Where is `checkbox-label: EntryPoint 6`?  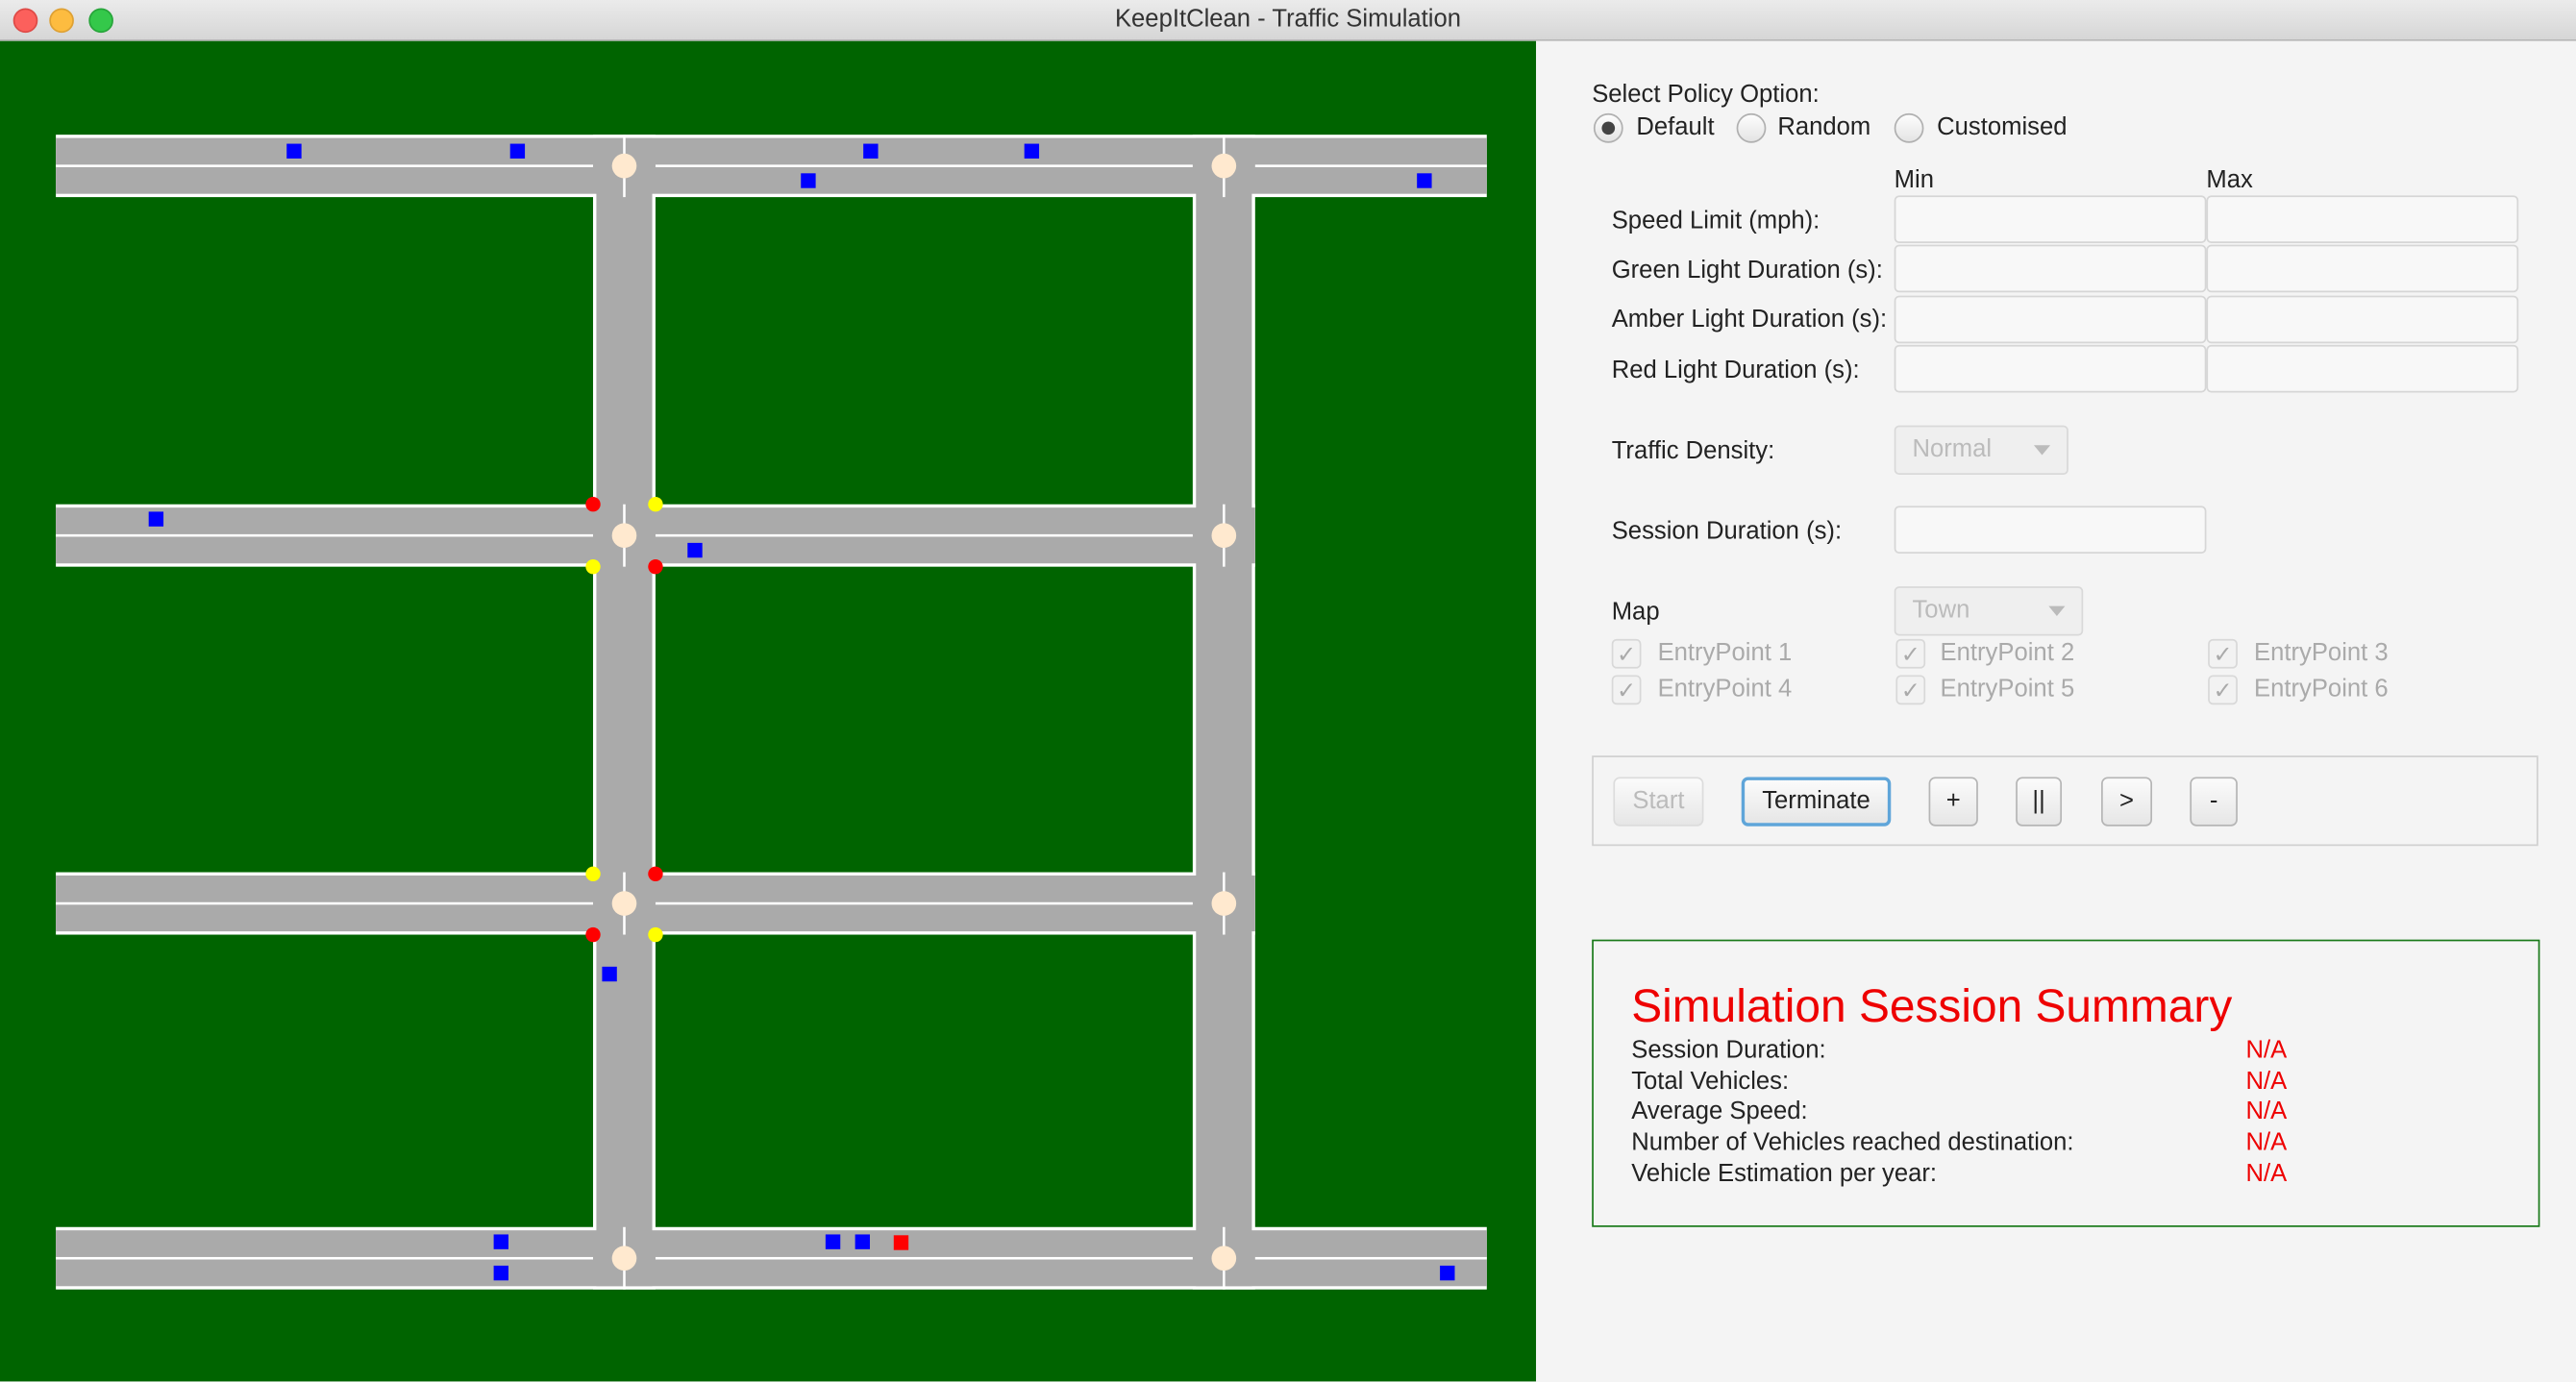 checkbox-label: EntryPoint 6 is located at coordinates (2321, 689).